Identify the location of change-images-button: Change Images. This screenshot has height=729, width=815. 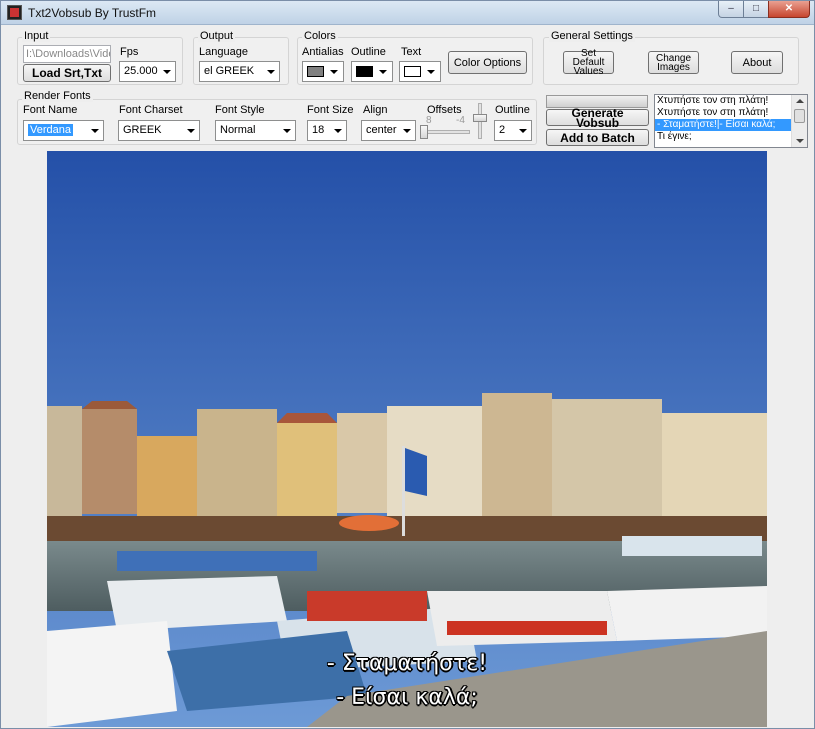
(673, 62).